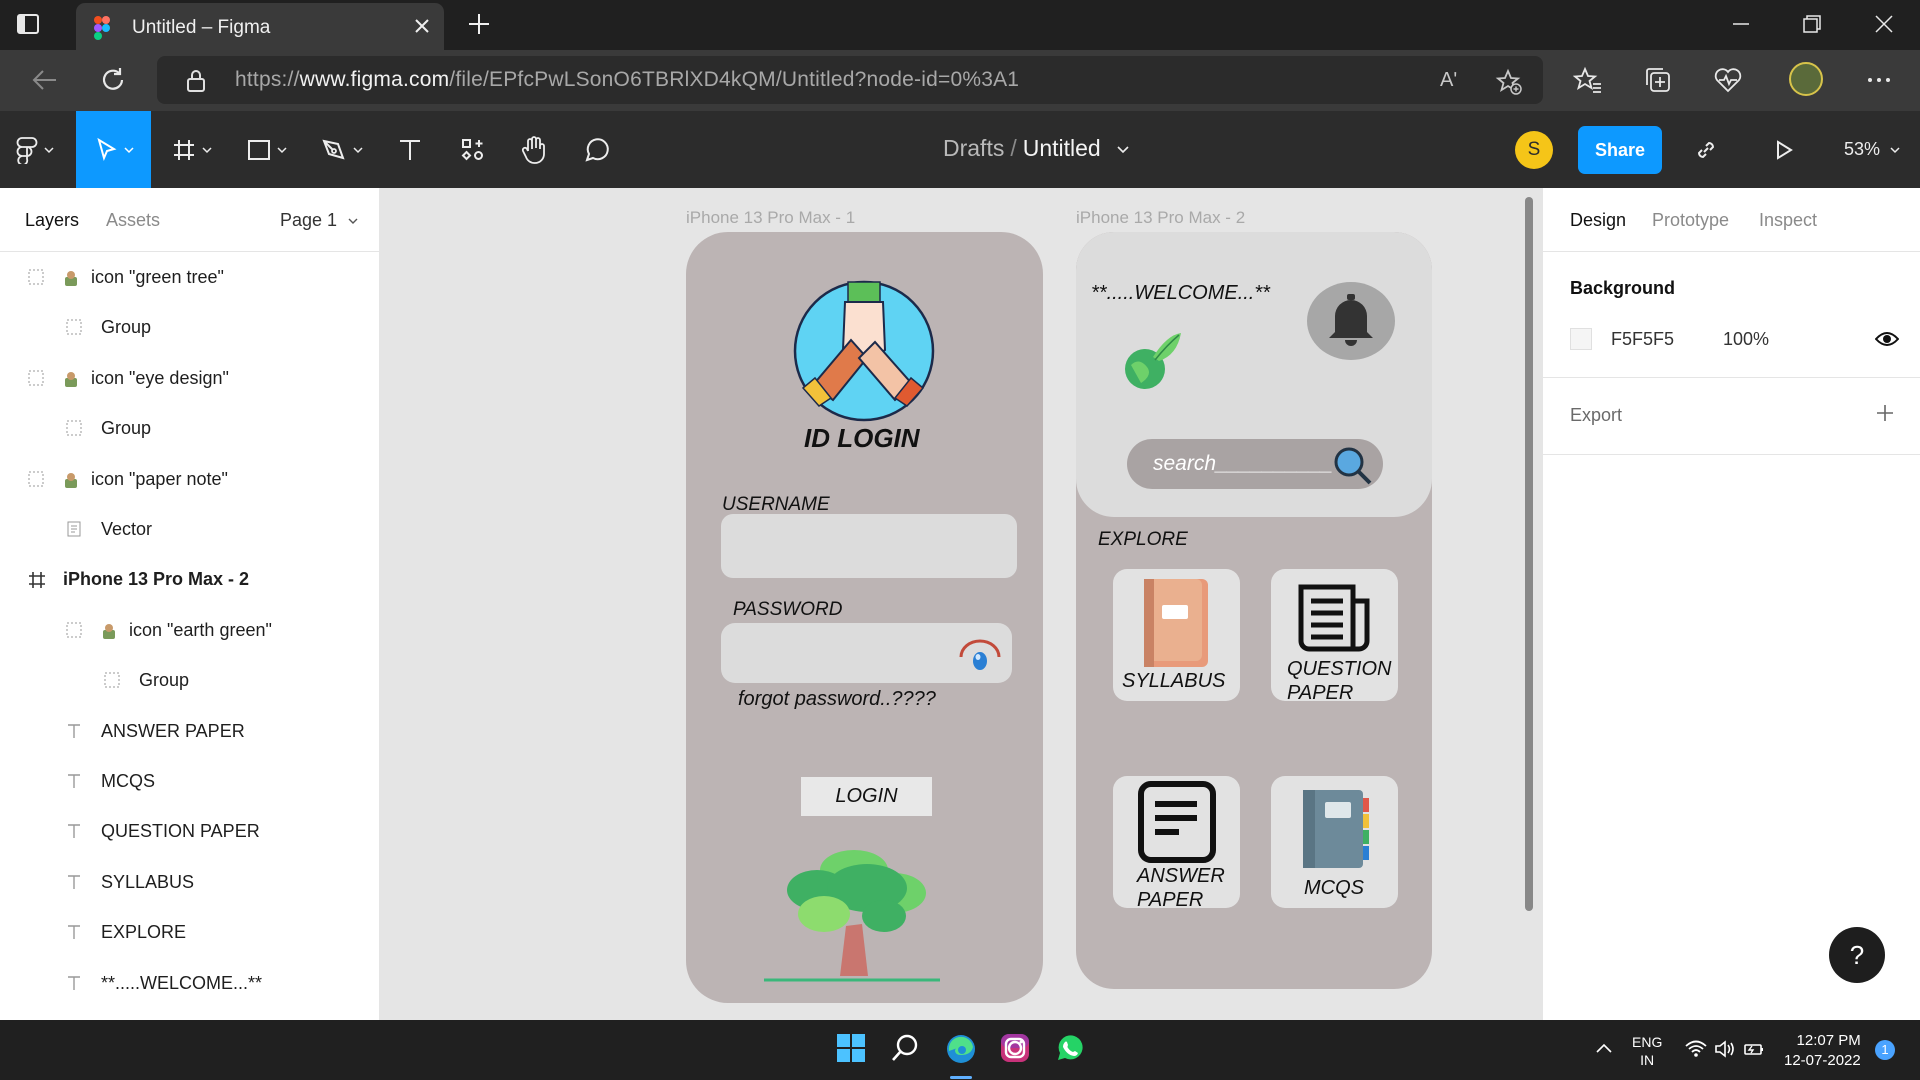  Describe the element at coordinates (1885, 1050) in the screenshot. I see `notification-badge: 1` at that location.